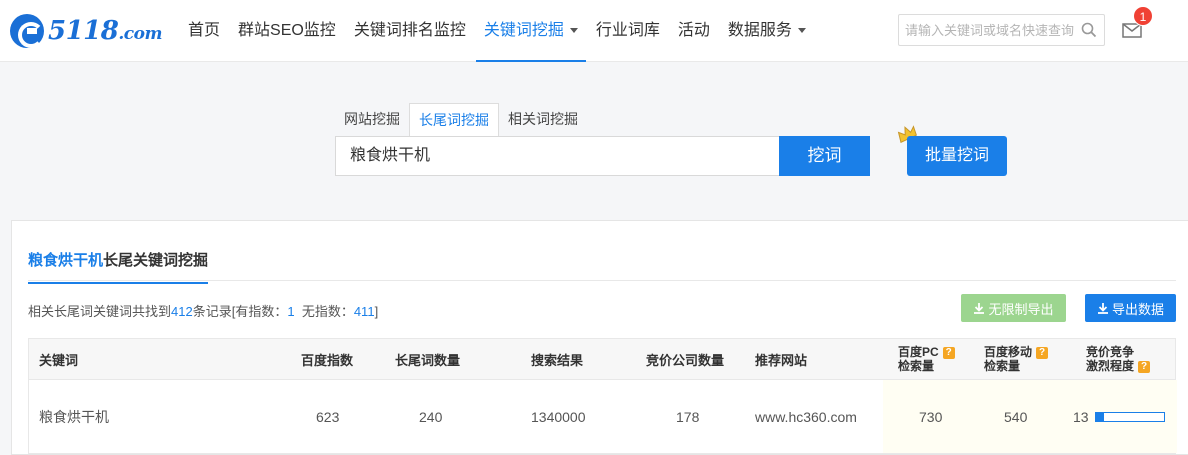 The image size is (1188, 455). I want to click on summary-text: 相关长尾词关键词共找到, so click(100, 311).